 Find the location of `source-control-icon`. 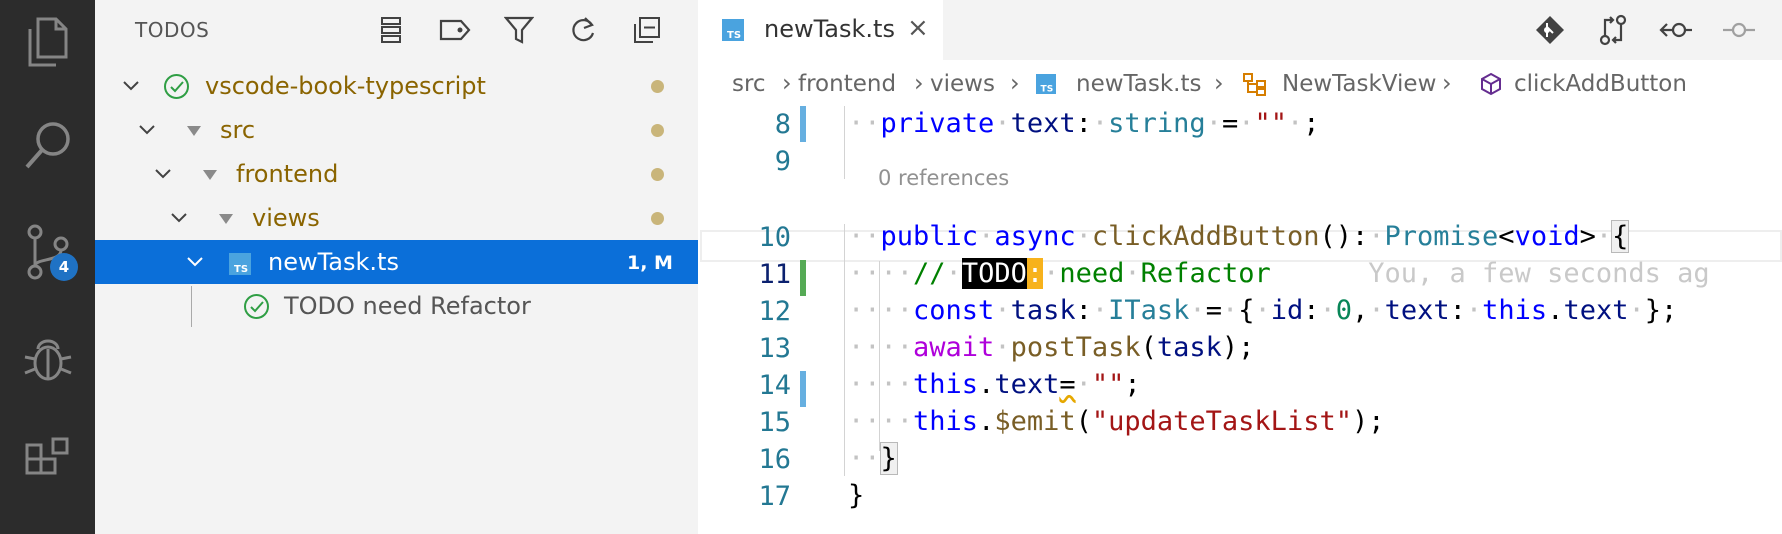

source-control-icon is located at coordinates (47, 251).